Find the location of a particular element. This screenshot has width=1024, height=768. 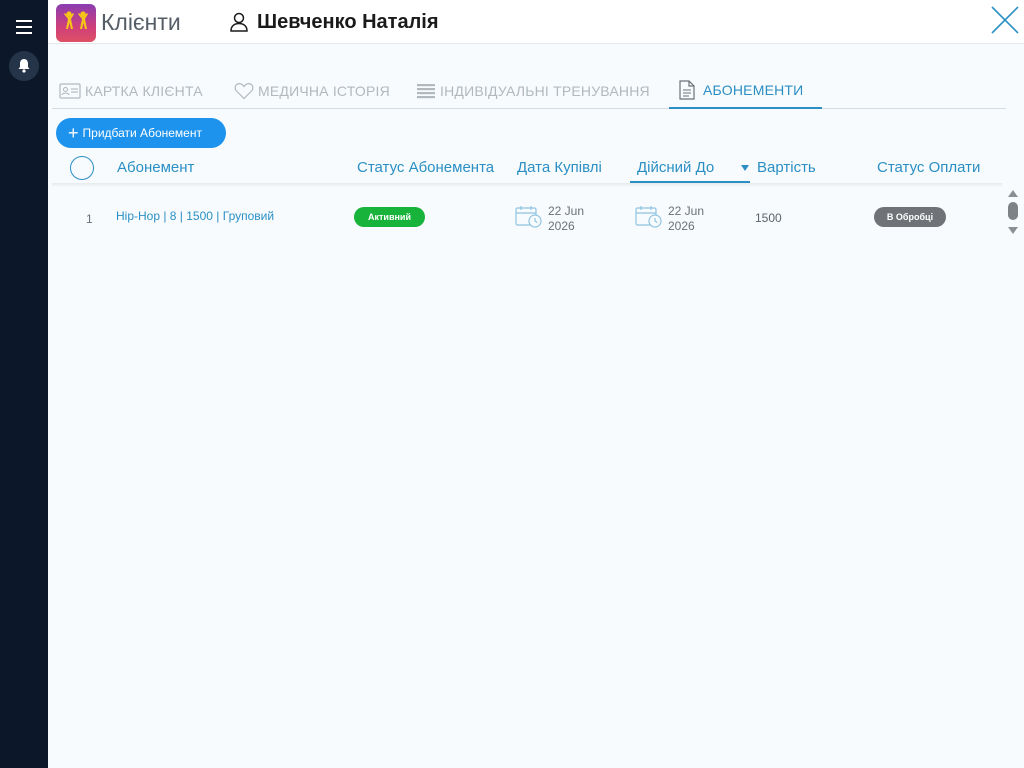

valid-until-year: 2026 is located at coordinates (681, 226).